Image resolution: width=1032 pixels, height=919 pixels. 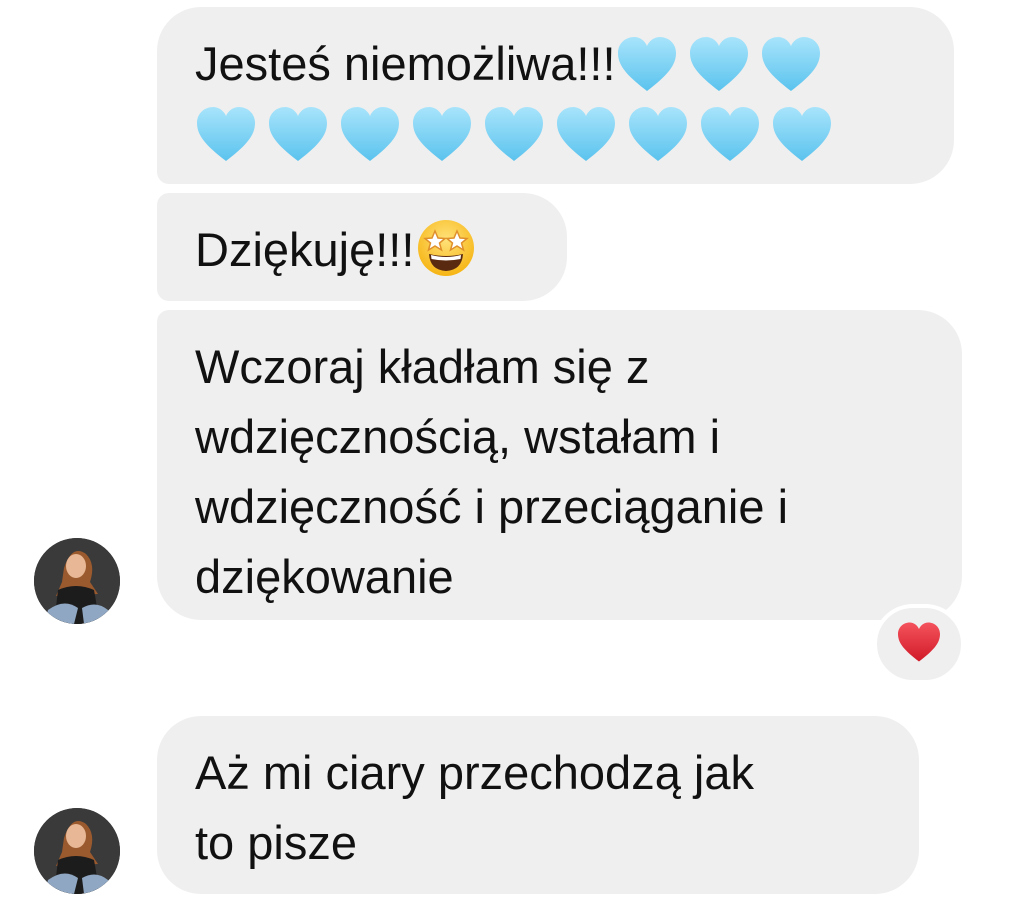 What do you see at coordinates (276, 842) in the screenshot?
I see `message-text-line: to pisze` at bounding box center [276, 842].